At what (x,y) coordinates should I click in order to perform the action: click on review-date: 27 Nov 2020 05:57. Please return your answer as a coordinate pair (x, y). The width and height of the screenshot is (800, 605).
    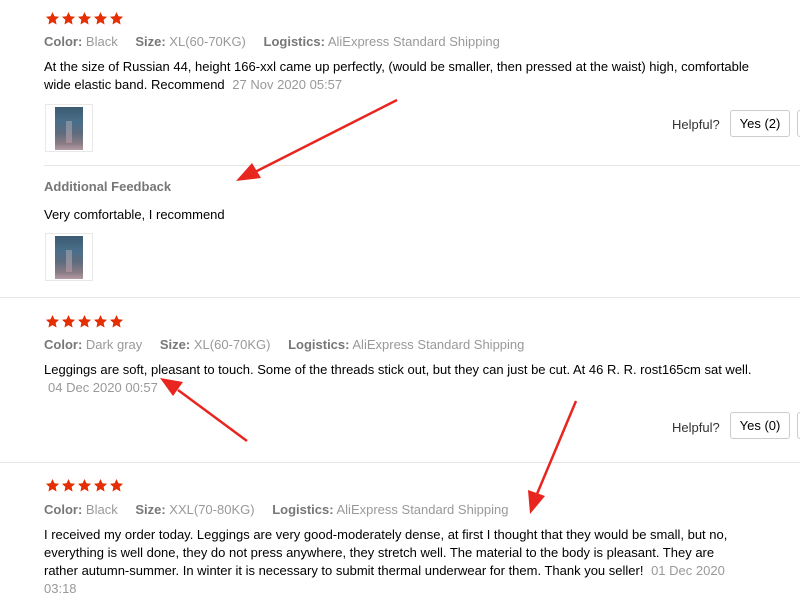
    Looking at the image, I should click on (287, 84).